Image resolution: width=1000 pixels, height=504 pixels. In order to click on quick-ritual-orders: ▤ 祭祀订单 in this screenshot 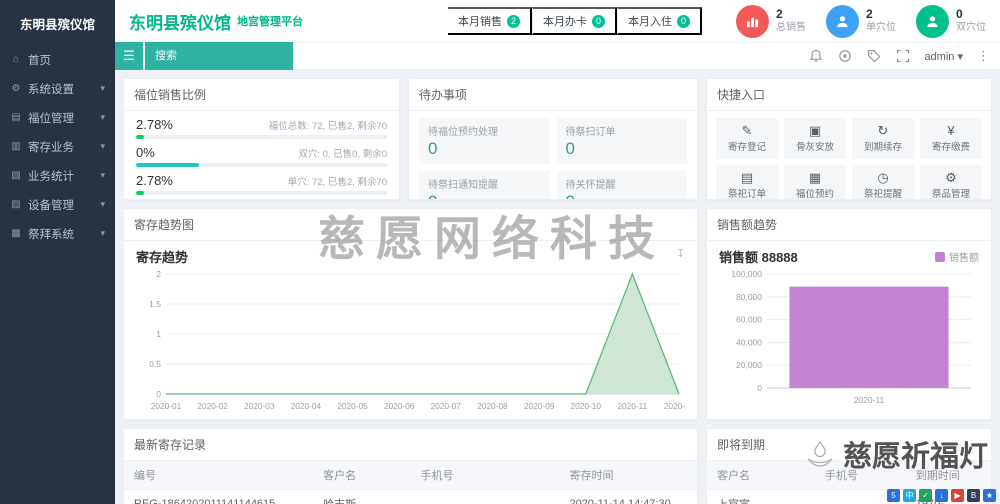, I will do `click(747, 182)`.